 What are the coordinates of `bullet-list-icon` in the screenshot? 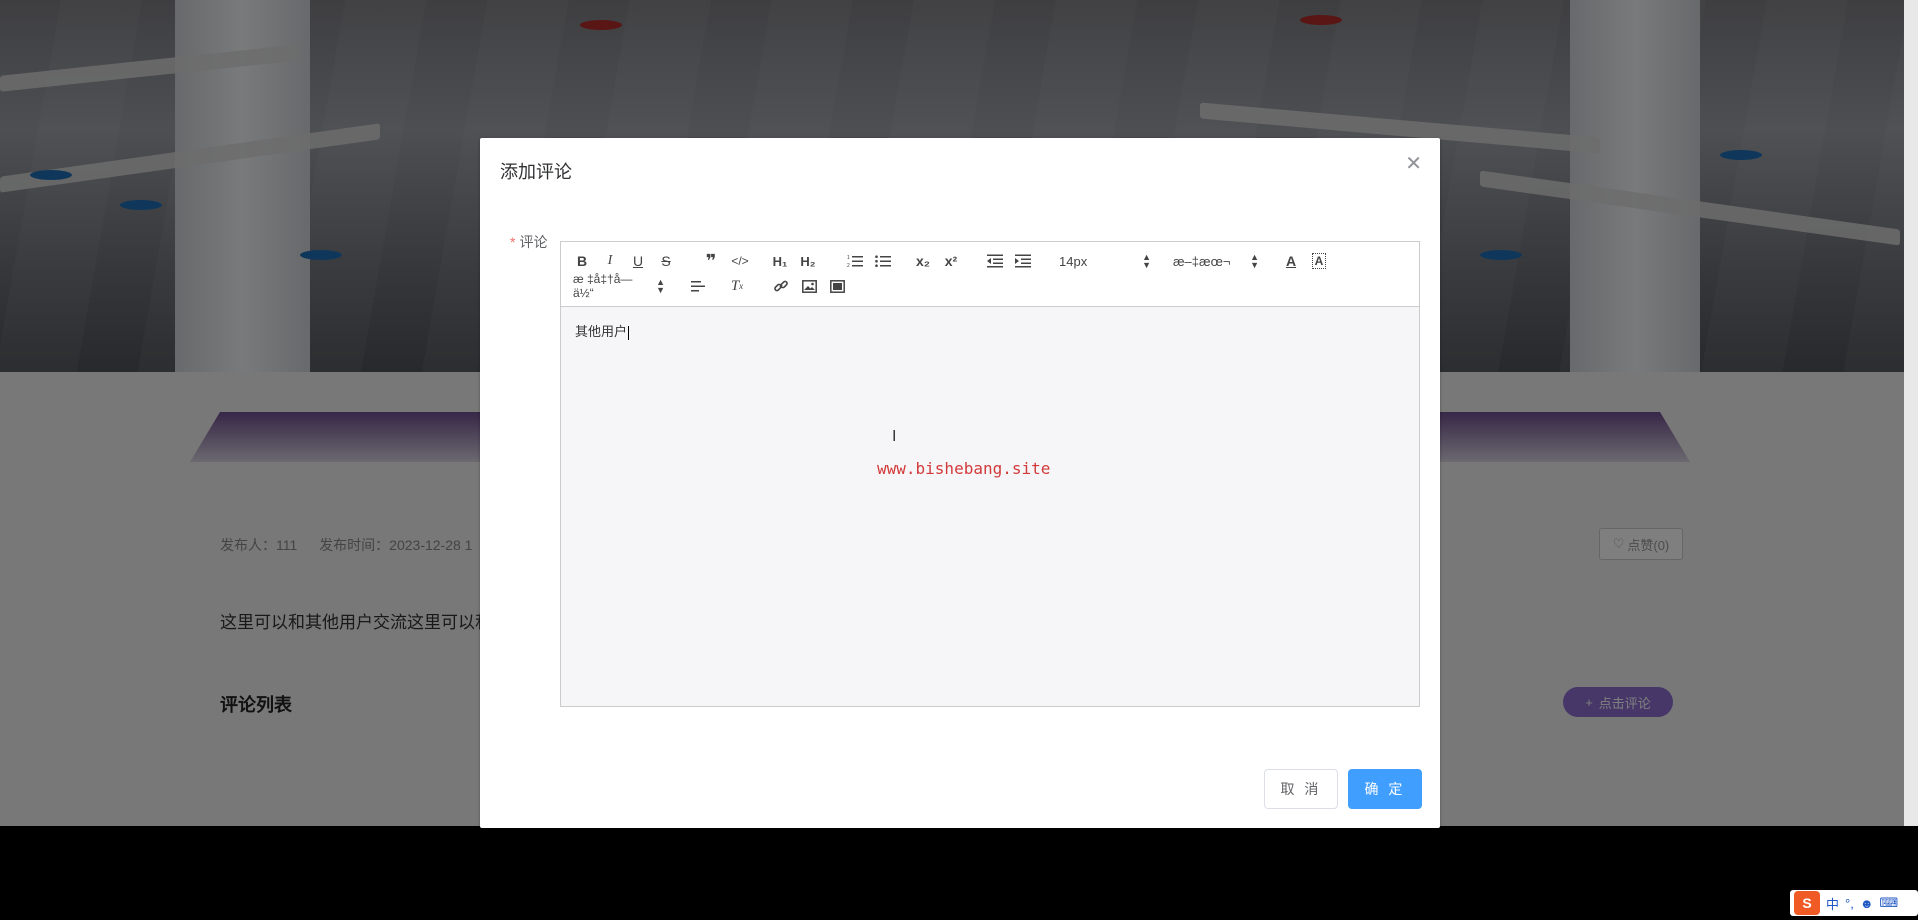 It's located at (883, 261).